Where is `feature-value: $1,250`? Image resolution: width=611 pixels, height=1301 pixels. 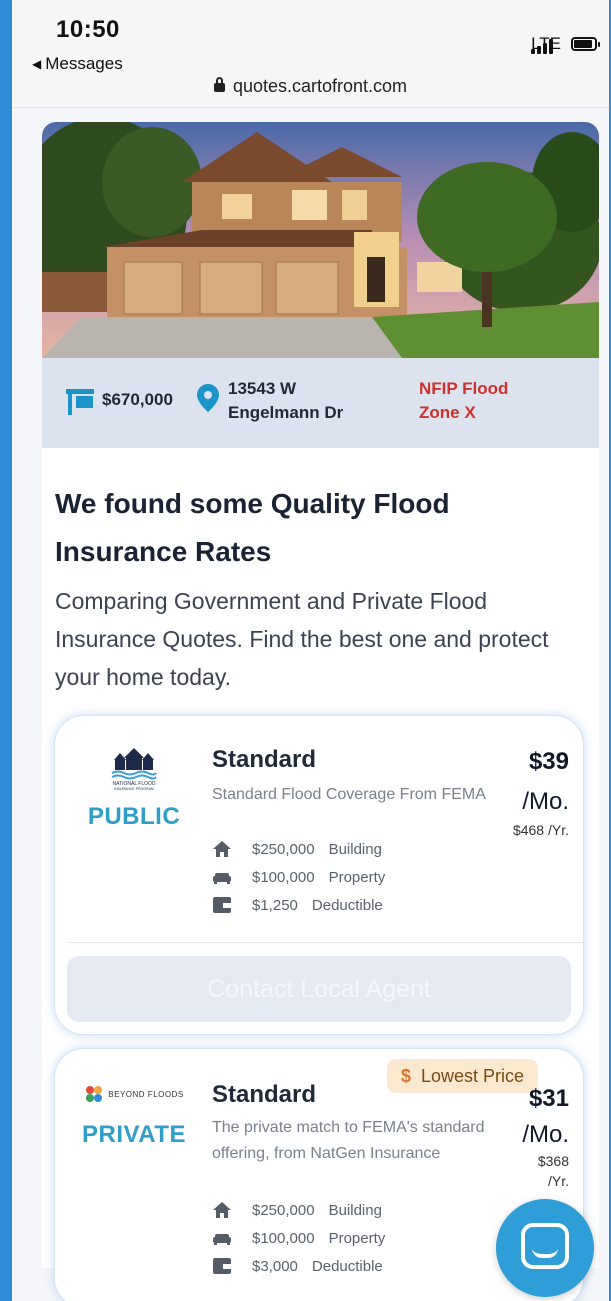
feature-value: $1,250 is located at coordinates (275, 905).